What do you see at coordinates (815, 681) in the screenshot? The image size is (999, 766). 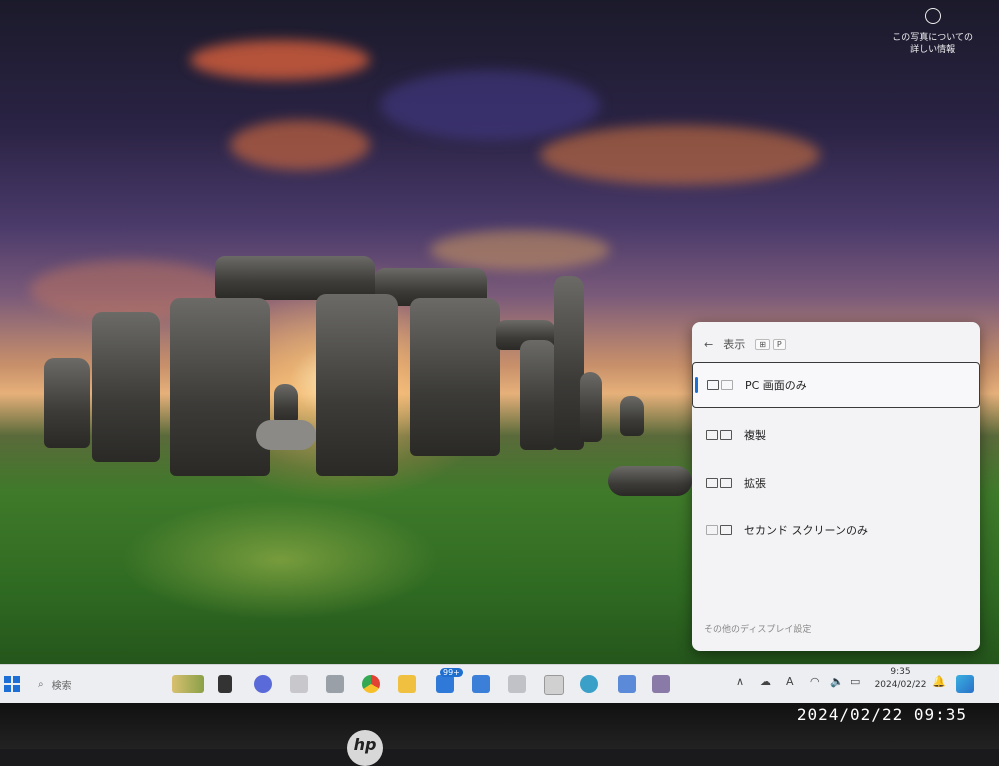 I see `wifi-icon: ◠` at bounding box center [815, 681].